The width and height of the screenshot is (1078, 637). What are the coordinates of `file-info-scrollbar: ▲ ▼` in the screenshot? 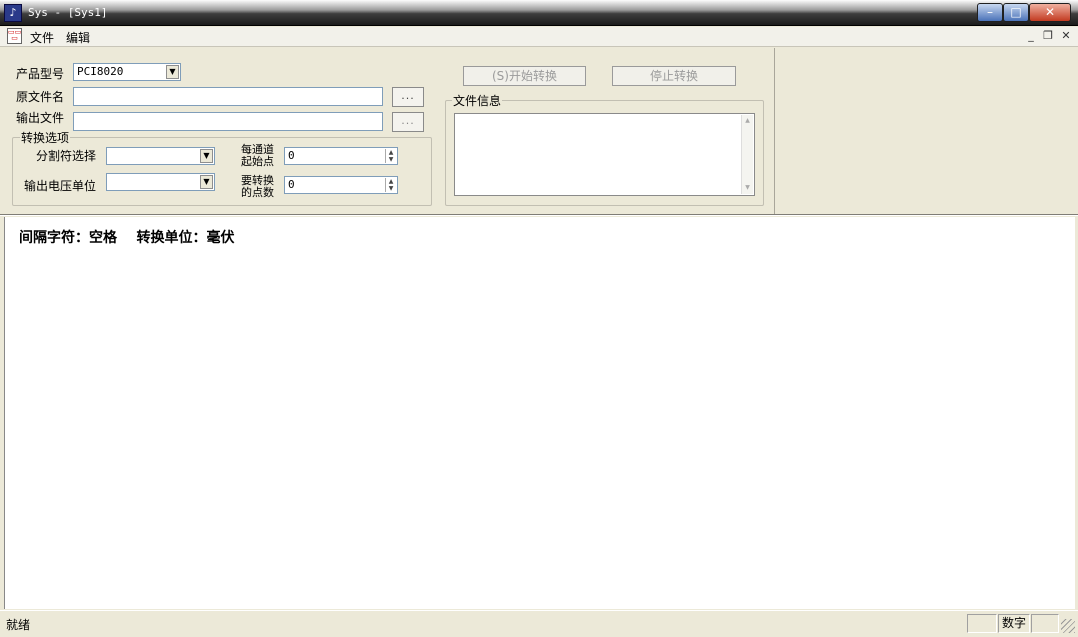 It's located at (747, 154).